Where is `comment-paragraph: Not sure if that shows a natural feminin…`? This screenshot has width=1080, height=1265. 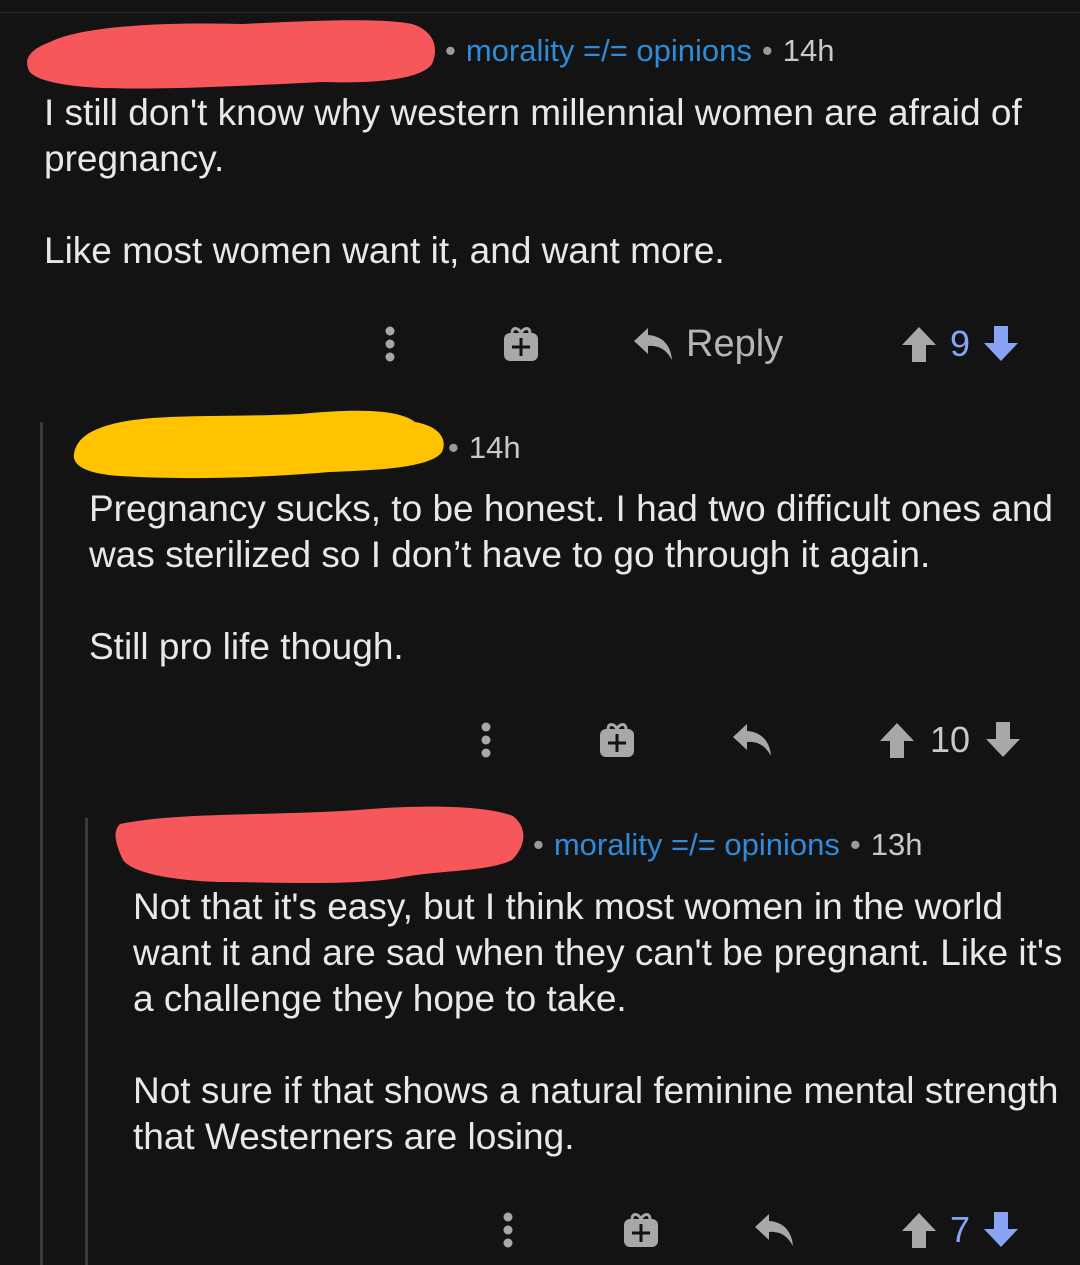
comment-paragraph: Not sure if that shows a natural feminin… is located at coordinates (596, 1113).